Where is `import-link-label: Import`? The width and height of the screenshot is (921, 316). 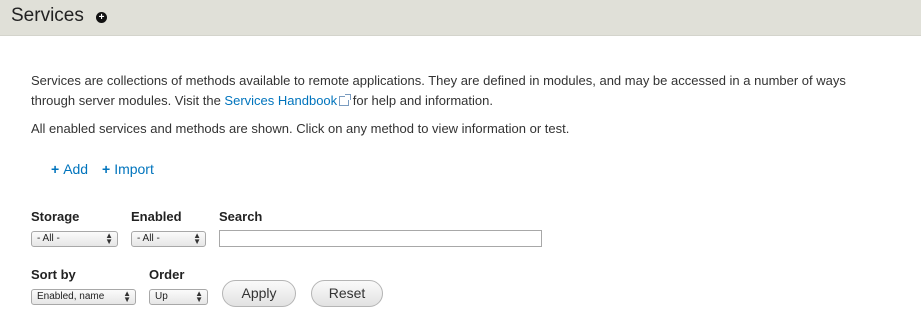
import-link-label: Import is located at coordinates (134, 169).